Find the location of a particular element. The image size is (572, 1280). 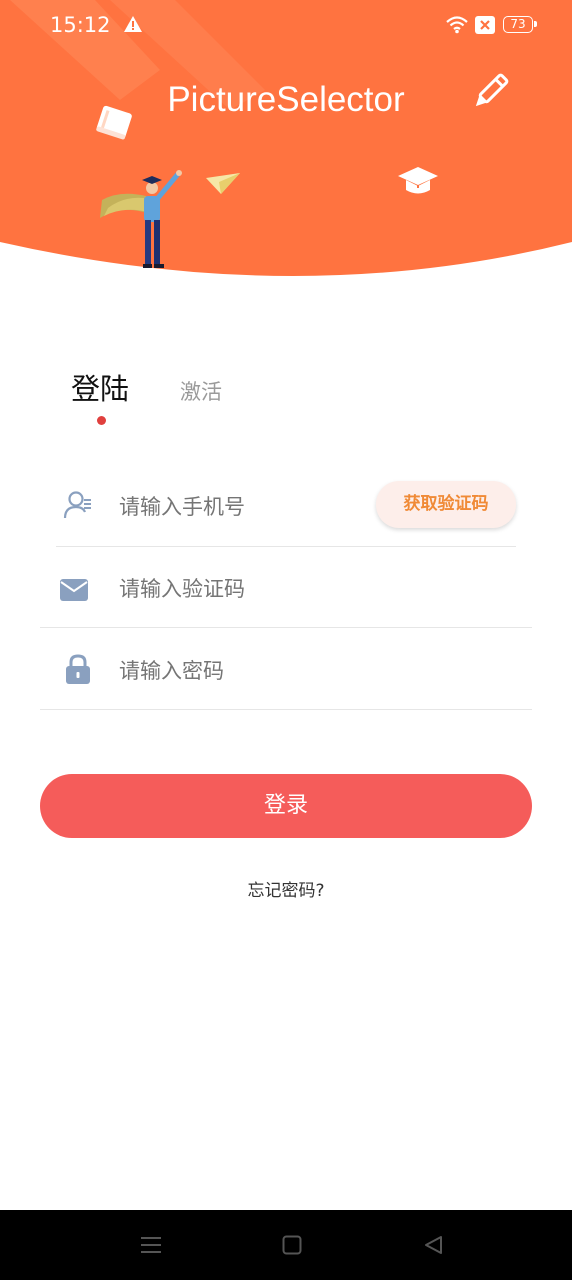

system-nav-bar is located at coordinates (286, 1245).